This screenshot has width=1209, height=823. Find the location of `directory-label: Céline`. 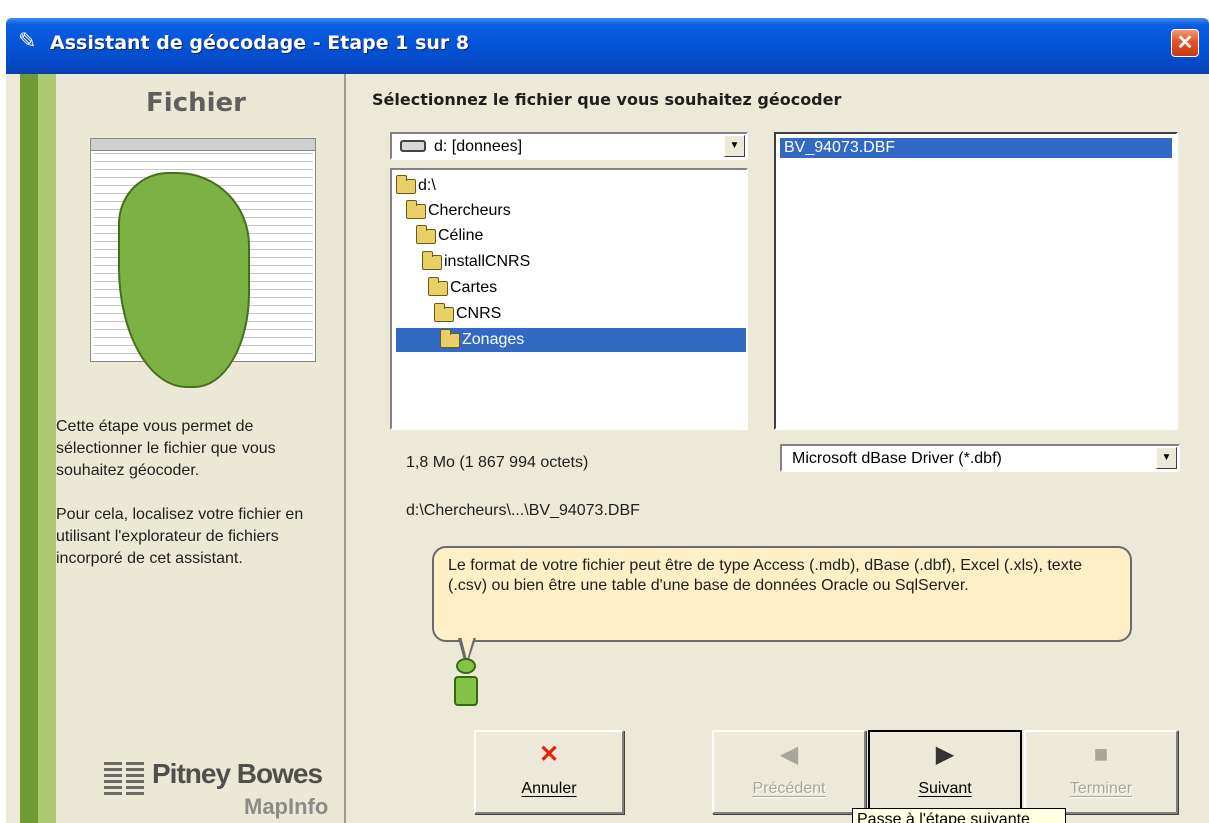

directory-label: Céline is located at coordinates (461, 235).